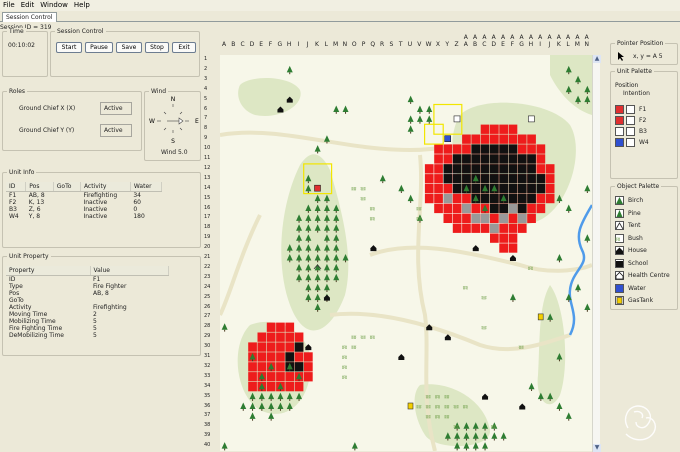  Describe the element at coordinates (84, 216) in the screenshot. I see `unit-info-row: W4 Y, 8 Inactive 180` at that location.